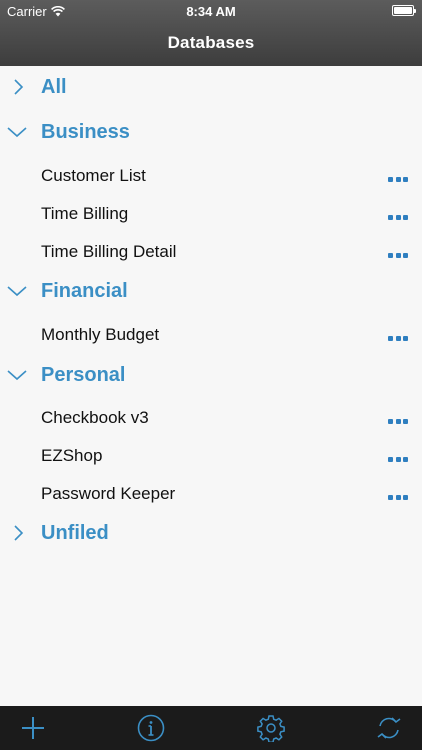 This screenshot has height=750, width=422. I want to click on top-bar: Carrier 8:34 AM Databases, so click(211, 33).